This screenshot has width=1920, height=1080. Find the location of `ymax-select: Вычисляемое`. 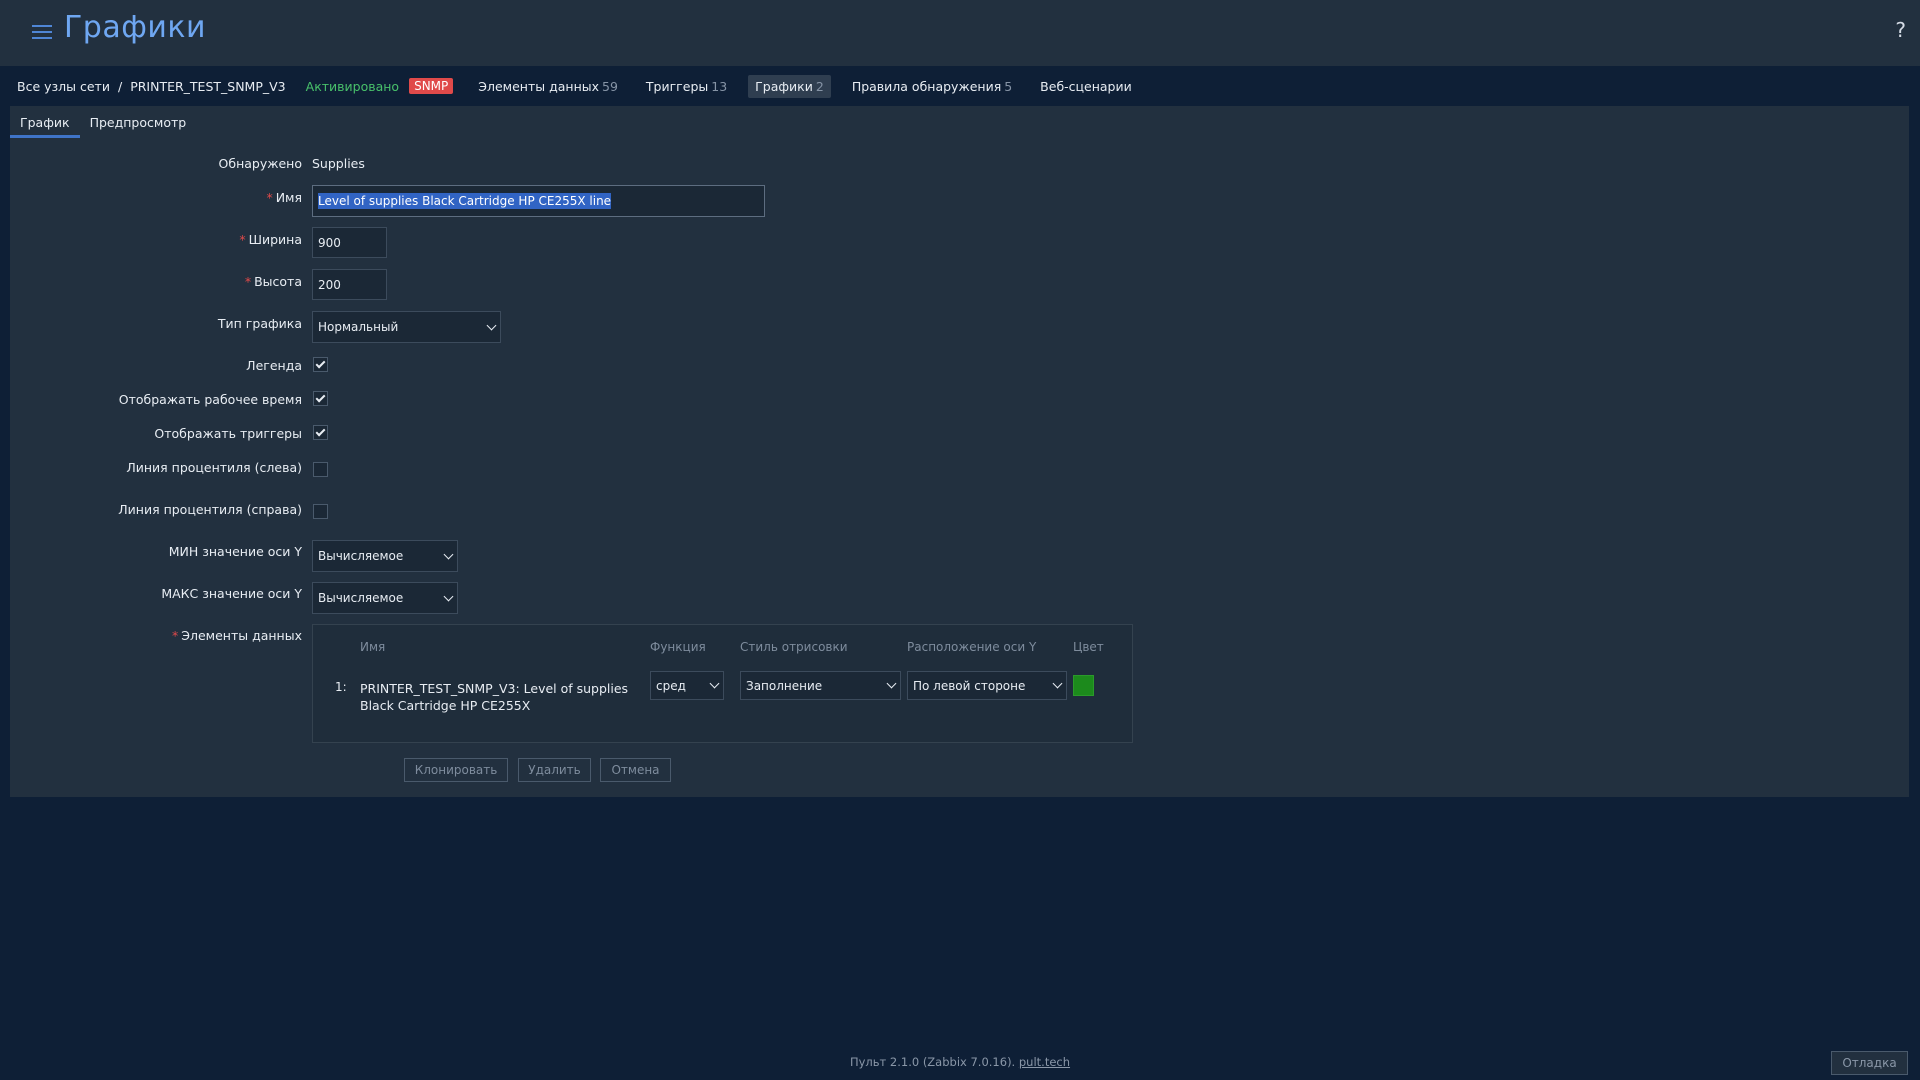

ymax-select: Вычисляемое is located at coordinates (385, 598).